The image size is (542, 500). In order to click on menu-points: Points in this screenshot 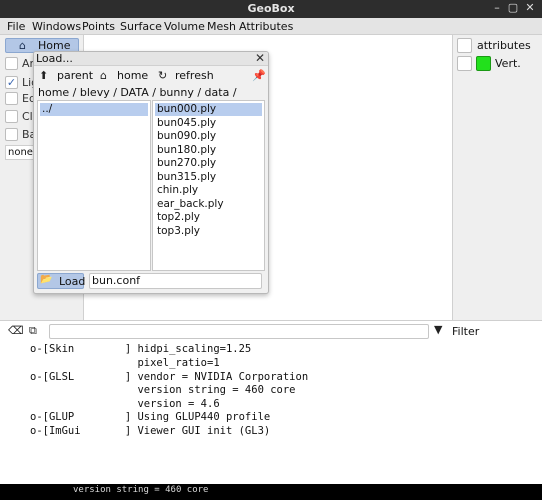, I will do `click(98, 26)`.